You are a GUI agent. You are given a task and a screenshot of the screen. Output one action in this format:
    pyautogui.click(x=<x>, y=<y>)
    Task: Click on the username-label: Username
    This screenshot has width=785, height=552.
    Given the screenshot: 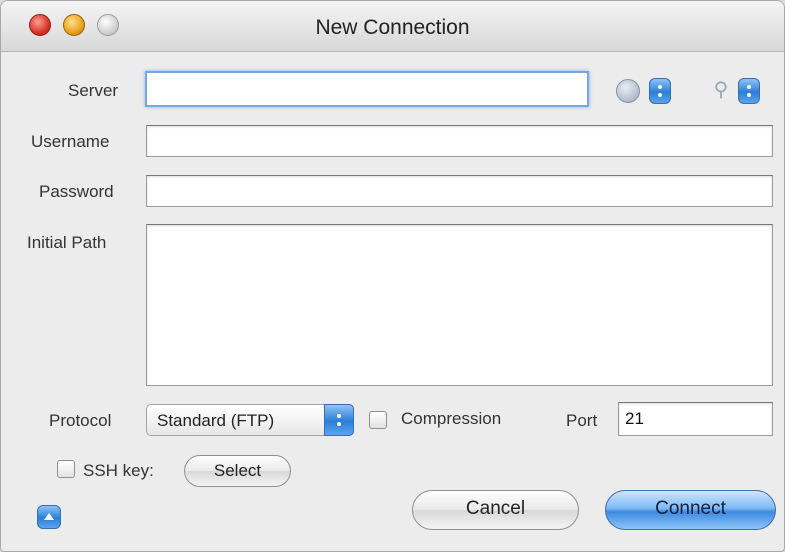 What is the action you would take?
    pyautogui.click(x=70, y=141)
    